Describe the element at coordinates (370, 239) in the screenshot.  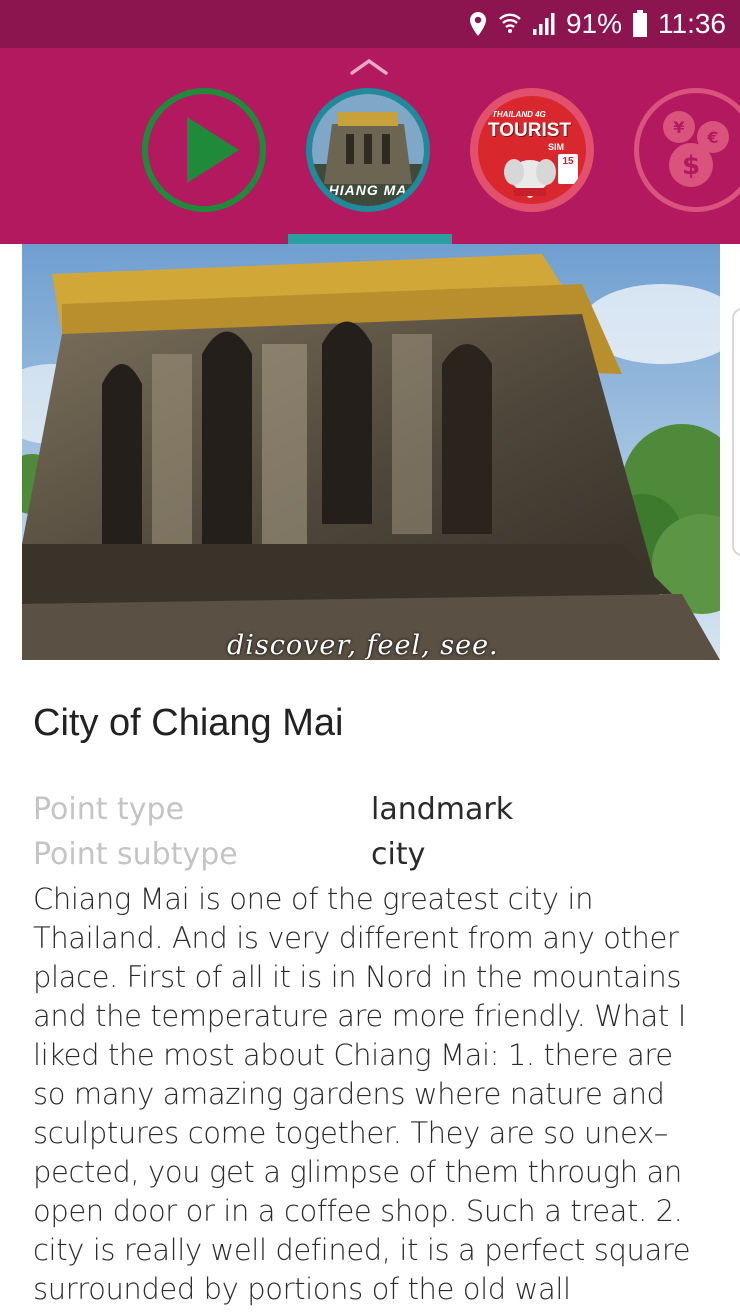
I see `selected-tab-indicator` at that location.